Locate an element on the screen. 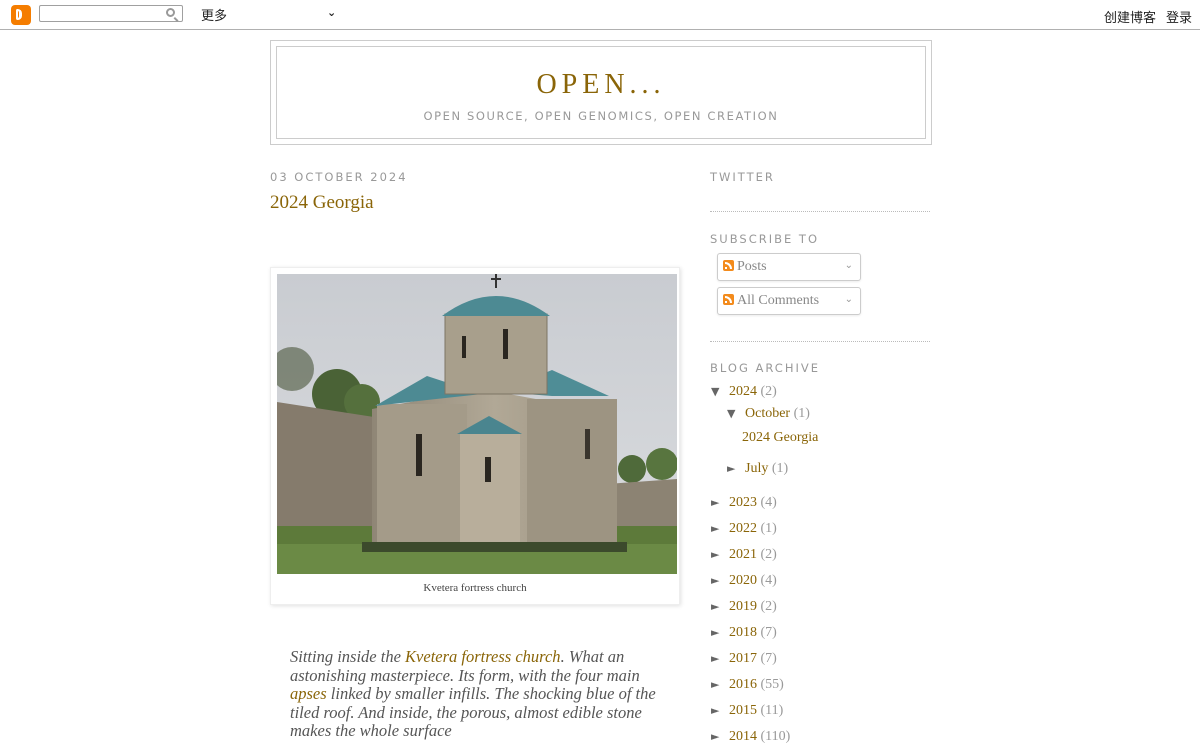 The width and height of the screenshot is (1200, 745). archive-year-link: 2020 is located at coordinates (743, 580).